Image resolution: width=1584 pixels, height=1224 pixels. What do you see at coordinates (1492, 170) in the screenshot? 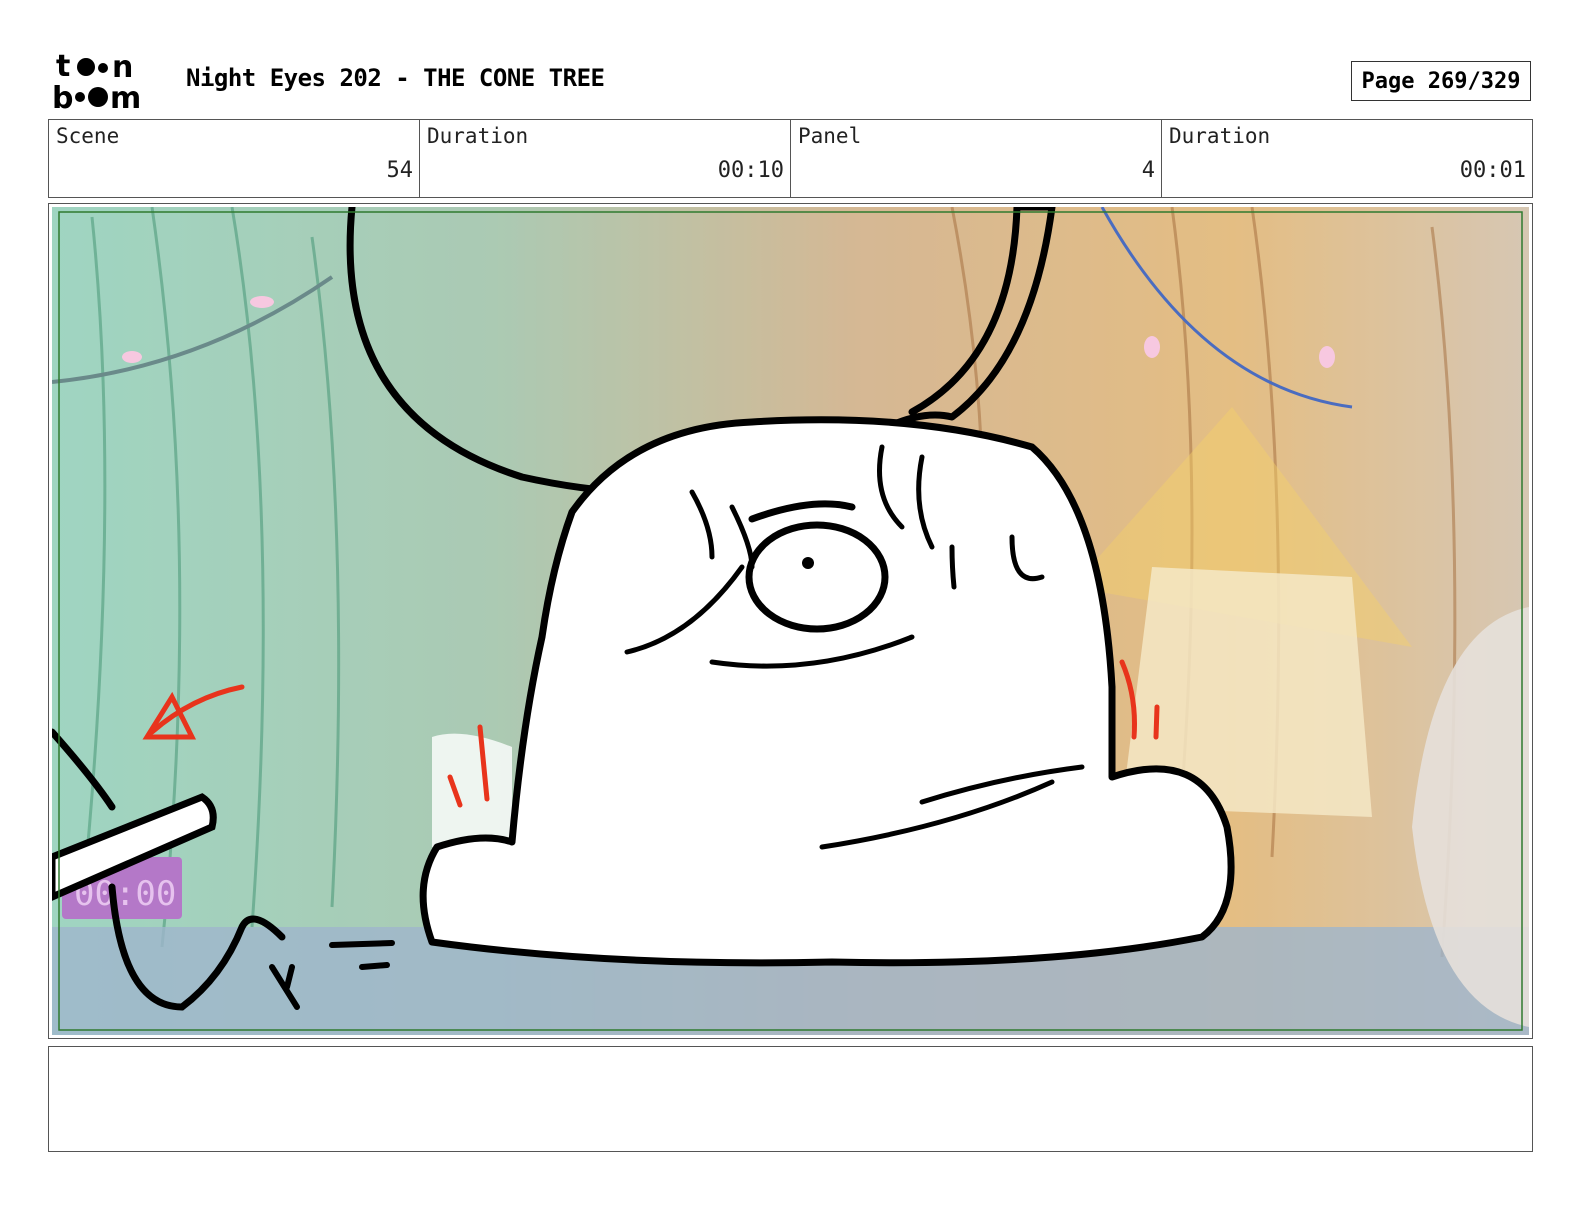
I see `panel-duration-value: 00:01` at bounding box center [1492, 170].